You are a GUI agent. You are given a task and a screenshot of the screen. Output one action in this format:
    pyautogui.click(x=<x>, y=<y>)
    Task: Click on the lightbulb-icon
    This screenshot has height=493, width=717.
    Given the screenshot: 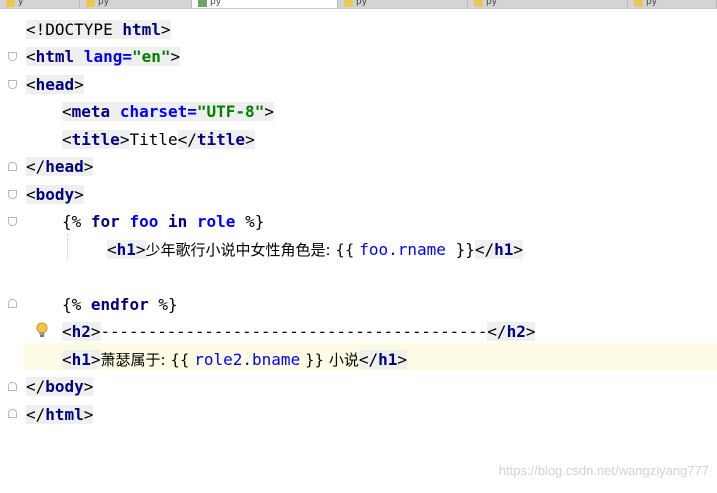 What is the action you would take?
    pyautogui.click(x=42, y=330)
    